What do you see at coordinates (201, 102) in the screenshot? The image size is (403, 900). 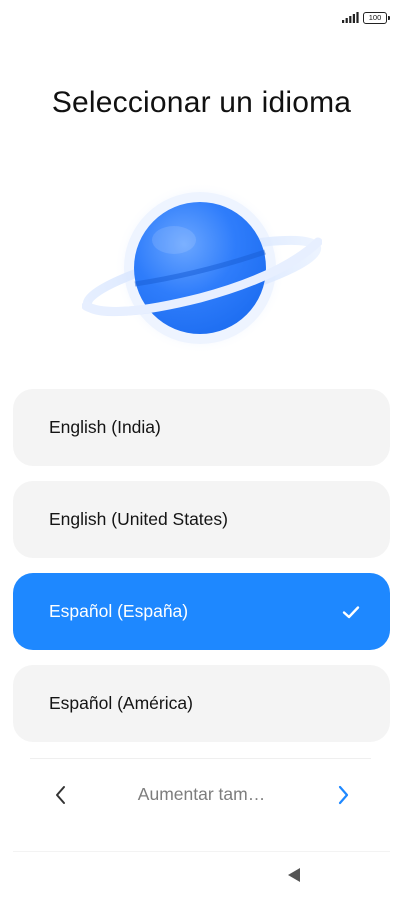 I see `page-title: Seleccionar un idioma` at bounding box center [201, 102].